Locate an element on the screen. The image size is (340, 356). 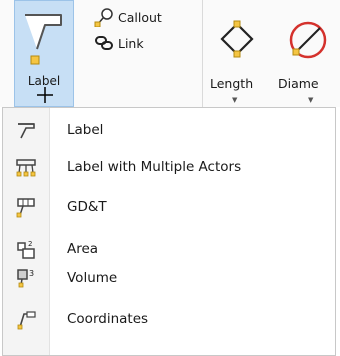
link-icon is located at coordinates (104, 43).